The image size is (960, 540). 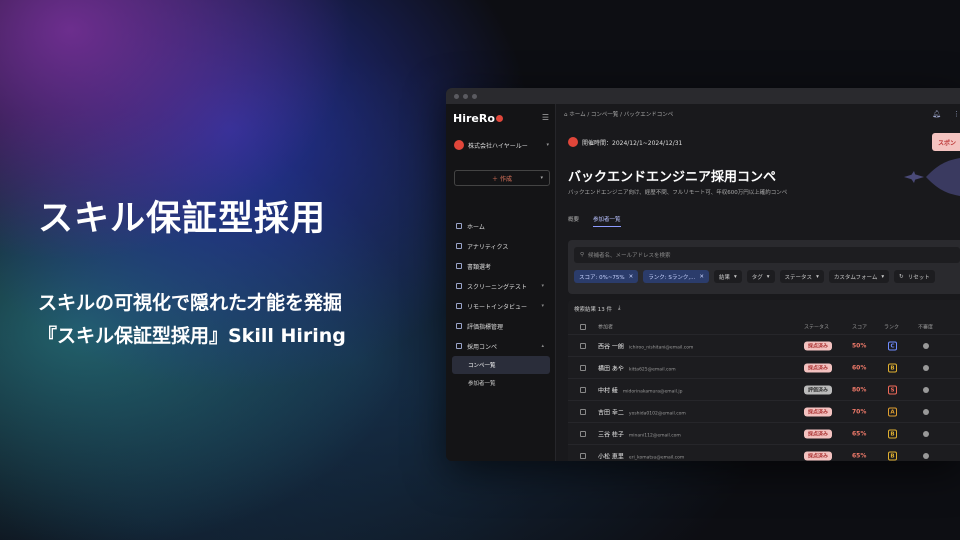 I want to click on participant-cell: 吉田 幸二 yoshida0102@email.com, so click(x=642, y=411).